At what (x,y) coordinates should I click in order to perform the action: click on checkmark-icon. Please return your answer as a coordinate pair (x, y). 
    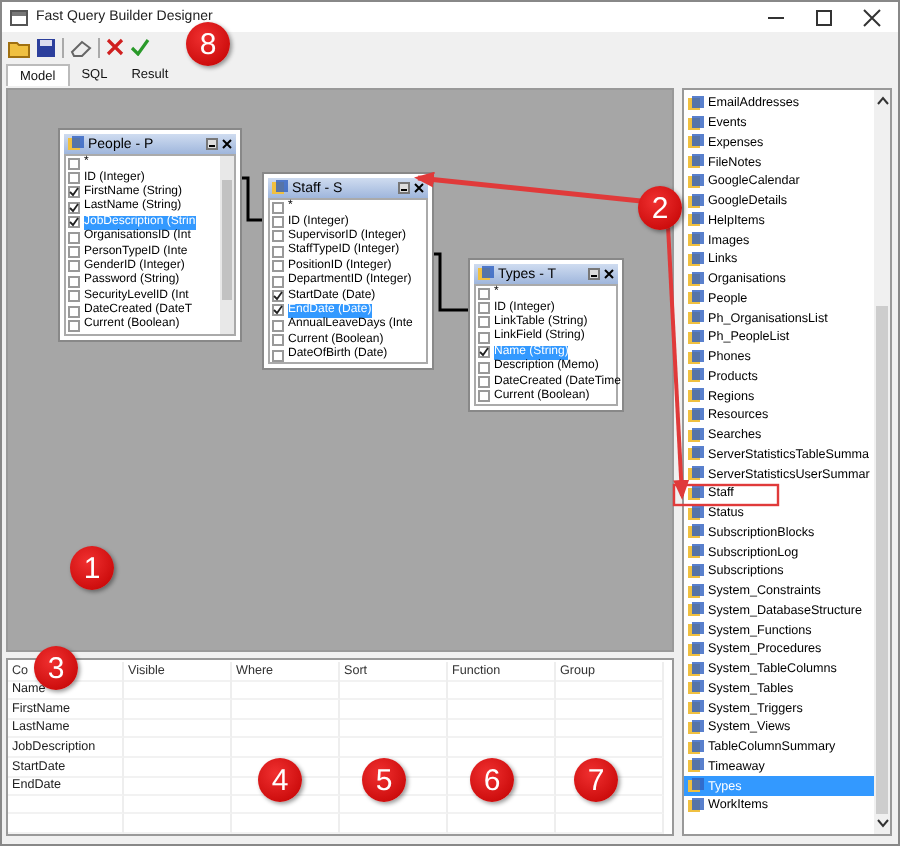
    Looking at the image, I should click on (140, 47).